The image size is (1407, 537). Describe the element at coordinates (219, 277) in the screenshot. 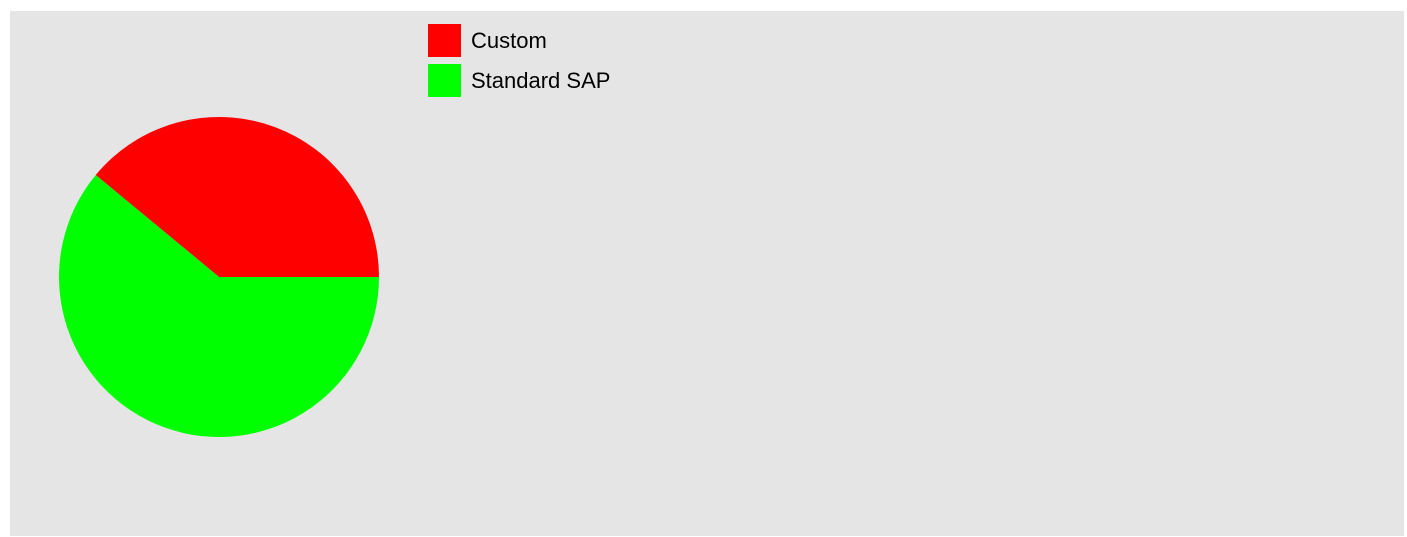

I see `pie-chart` at that location.